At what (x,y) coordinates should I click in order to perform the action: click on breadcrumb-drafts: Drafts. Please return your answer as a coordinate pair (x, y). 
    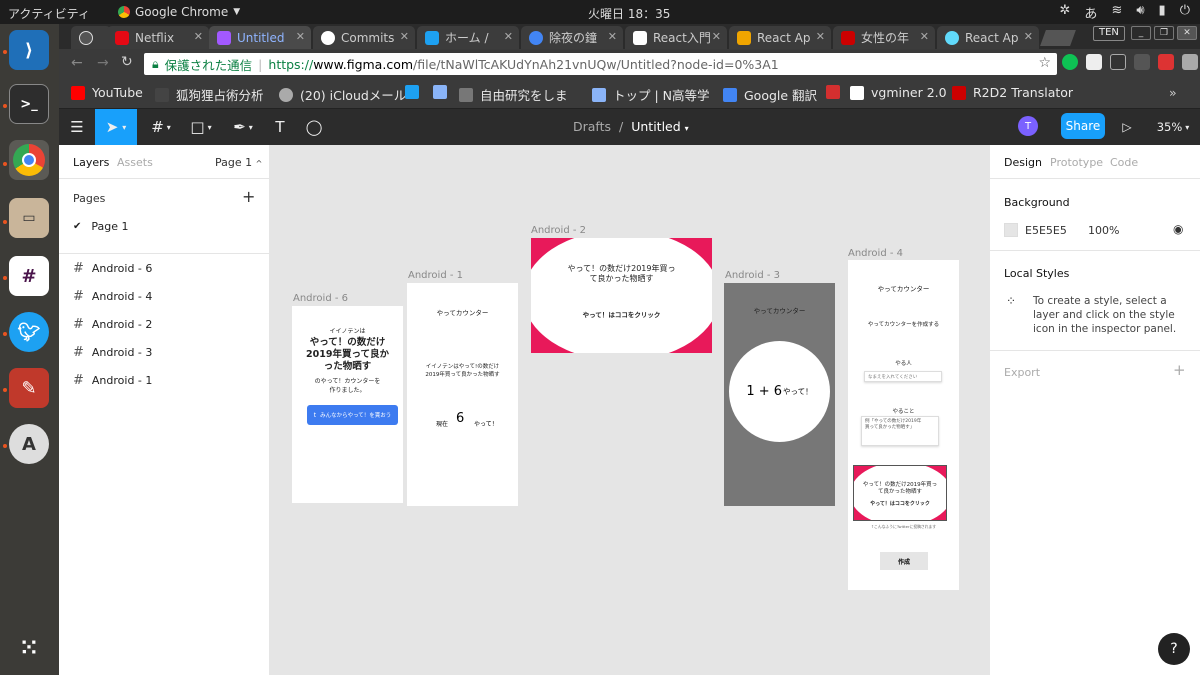
    Looking at the image, I should click on (592, 126).